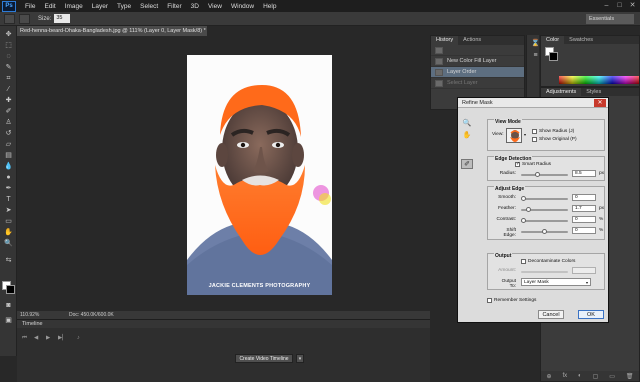 The image size is (640, 382). I want to click on zoom-level: 110.92%, so click(29, 315).